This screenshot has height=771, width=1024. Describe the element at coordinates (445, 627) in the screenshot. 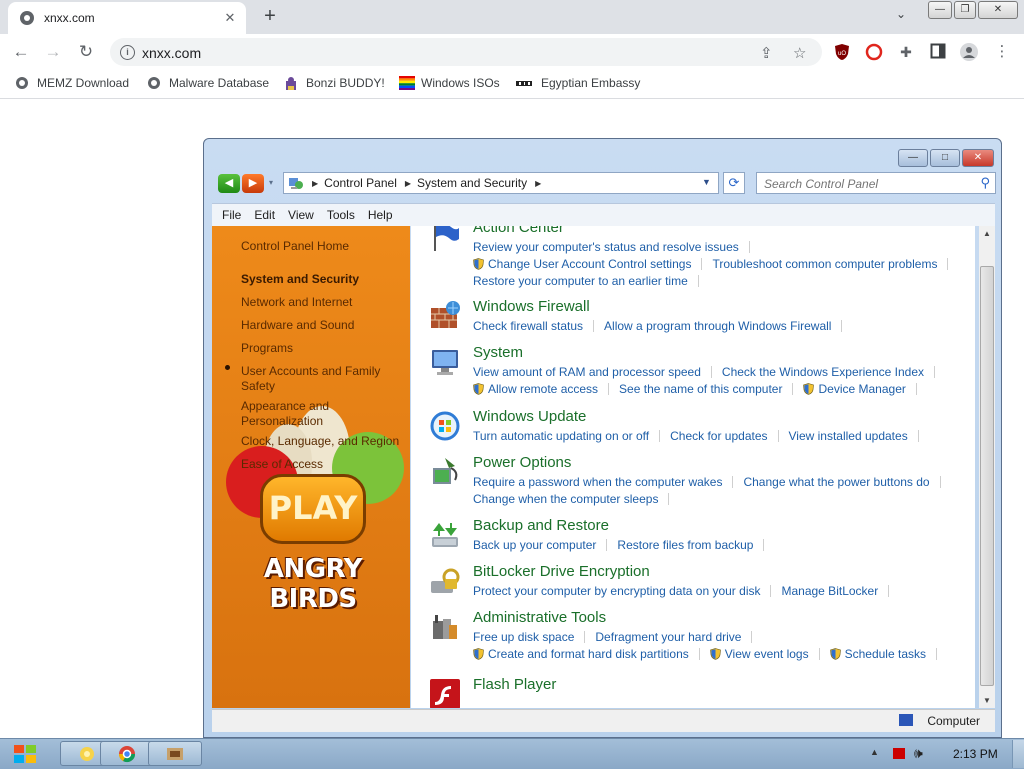

I see `admin-tools-icon` at that location.